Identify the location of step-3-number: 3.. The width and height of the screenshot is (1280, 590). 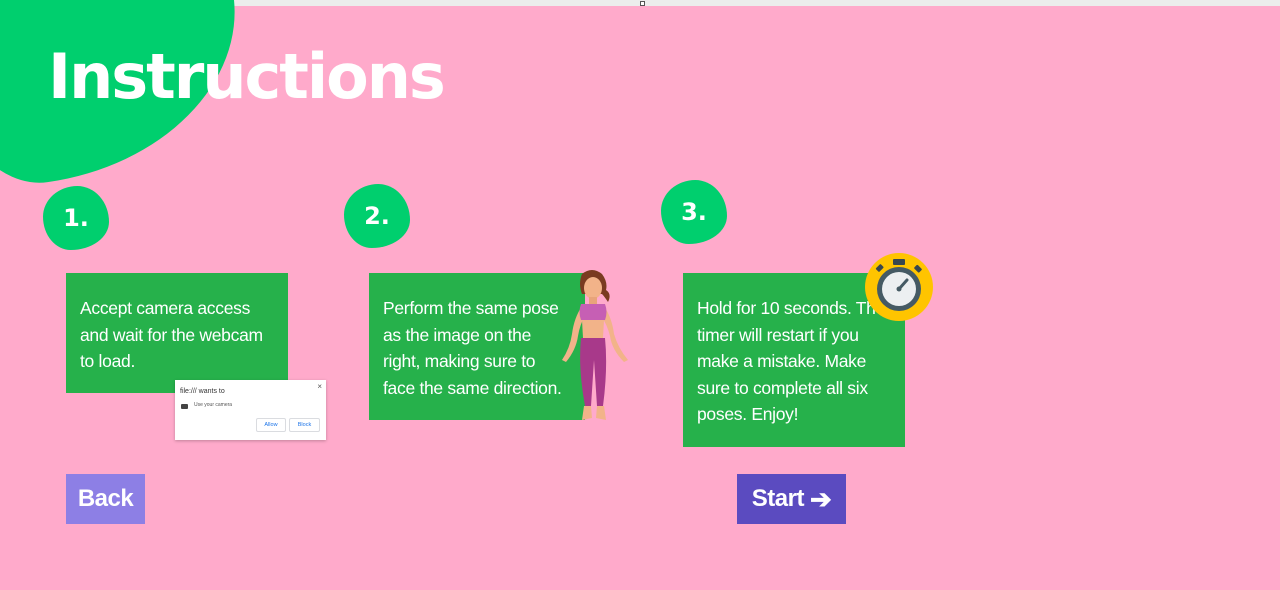
(694, 212).